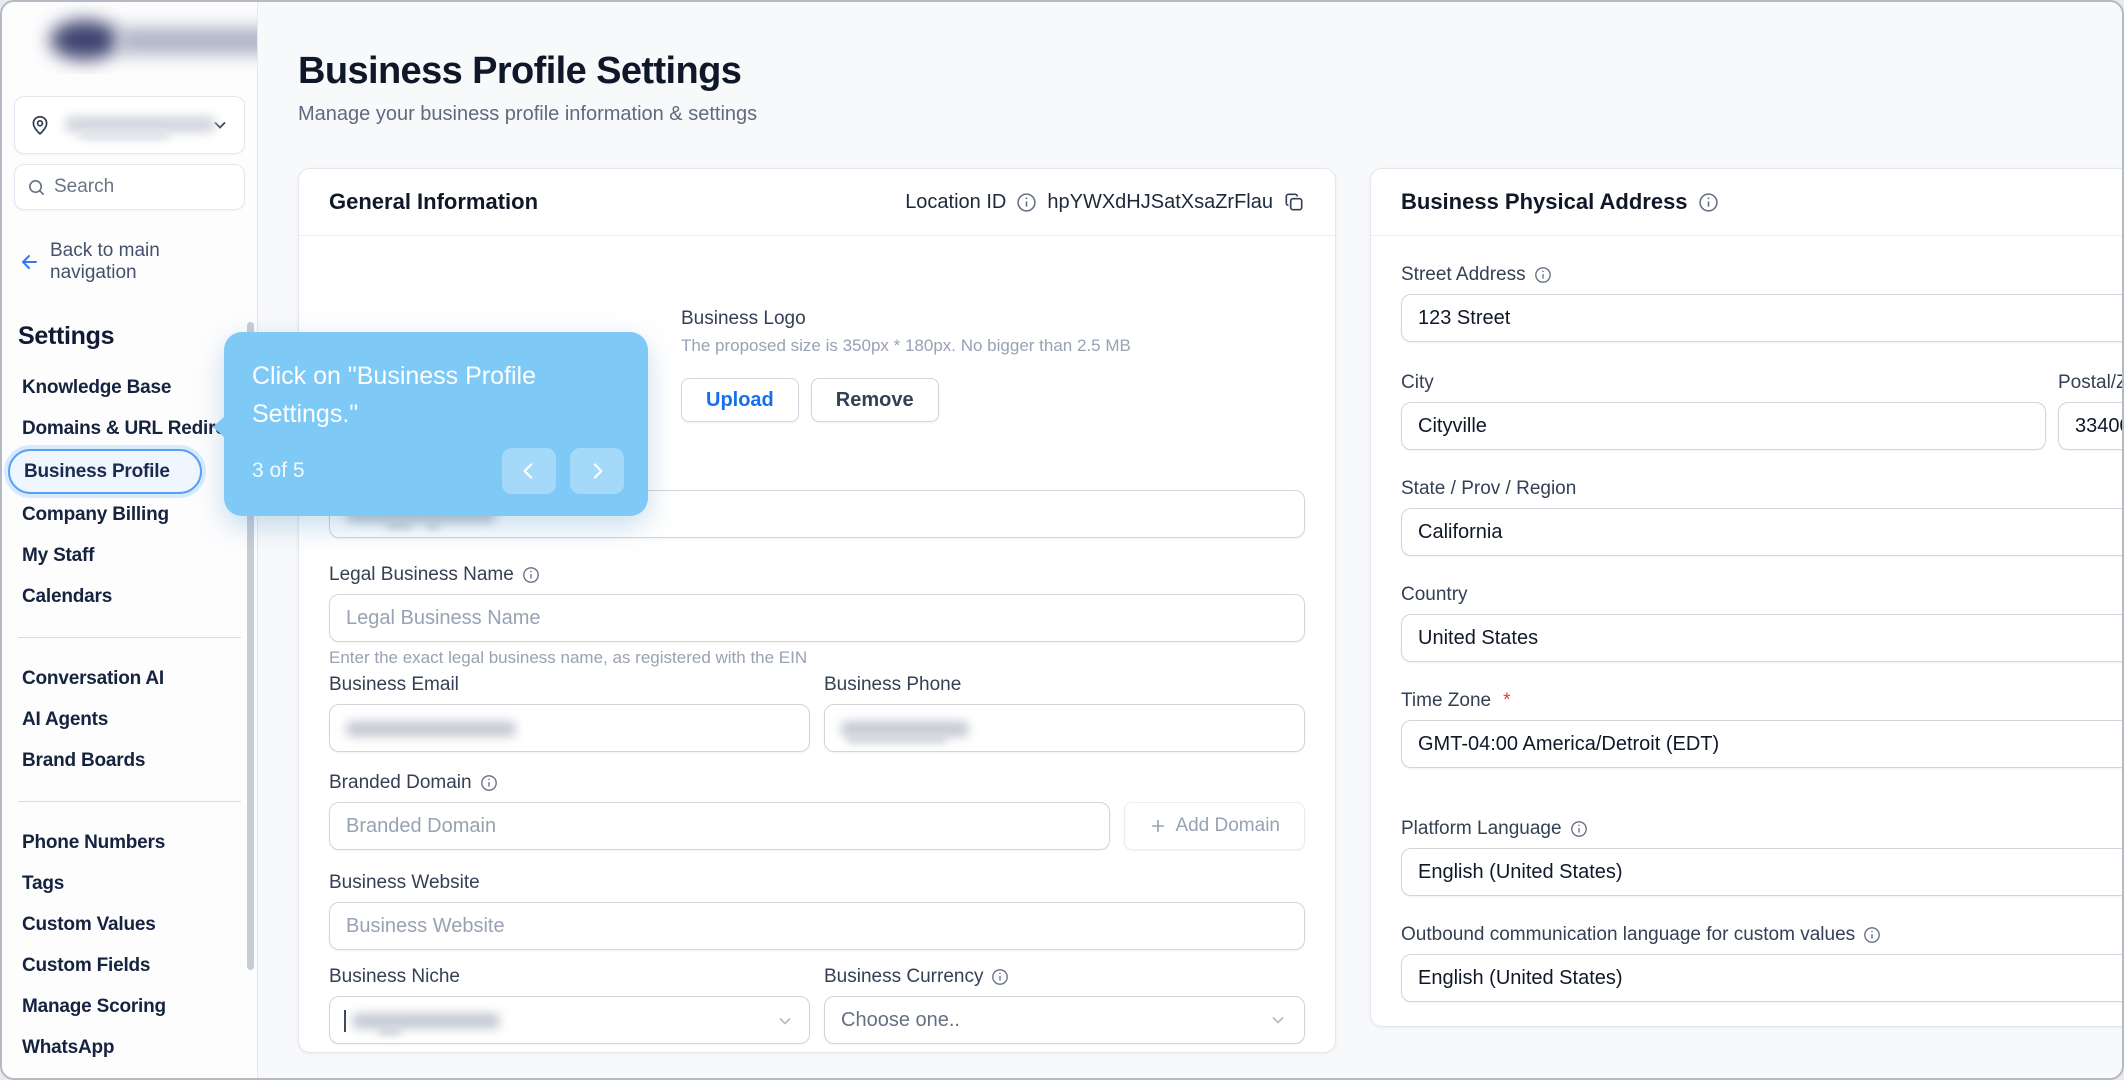 The width and height of the screenshot is (2124, 1080). I want to click on required-asterisk: *, so click(1507, 700).